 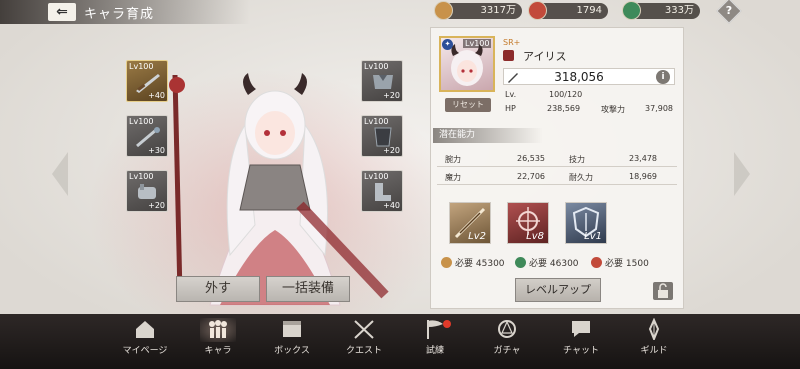 I want to click on gem-value: 1794, so click(x=589, y=10).